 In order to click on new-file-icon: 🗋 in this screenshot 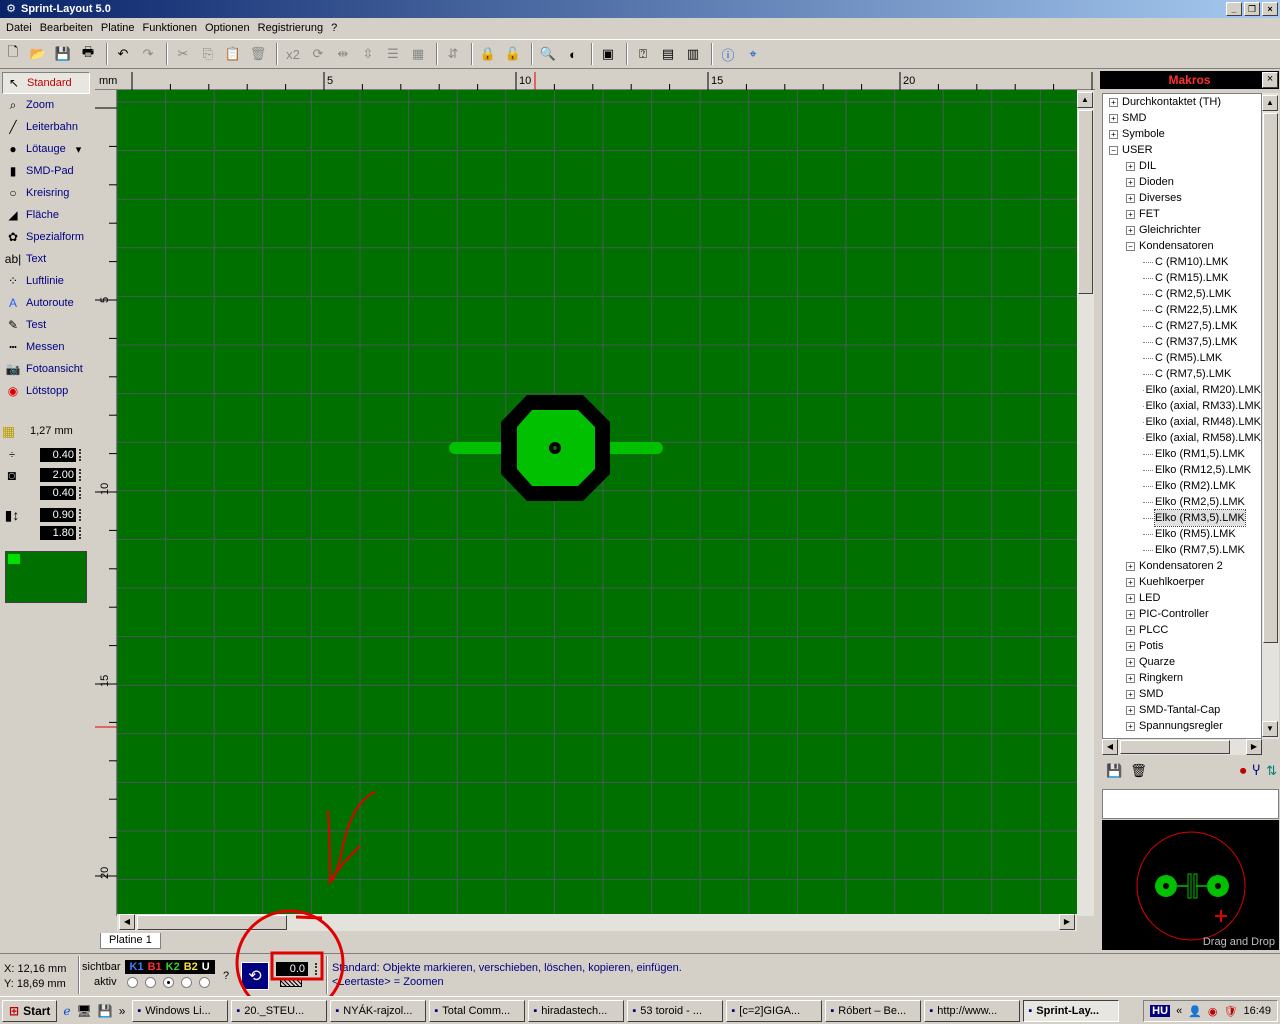, I will do `click(13, 54)`.